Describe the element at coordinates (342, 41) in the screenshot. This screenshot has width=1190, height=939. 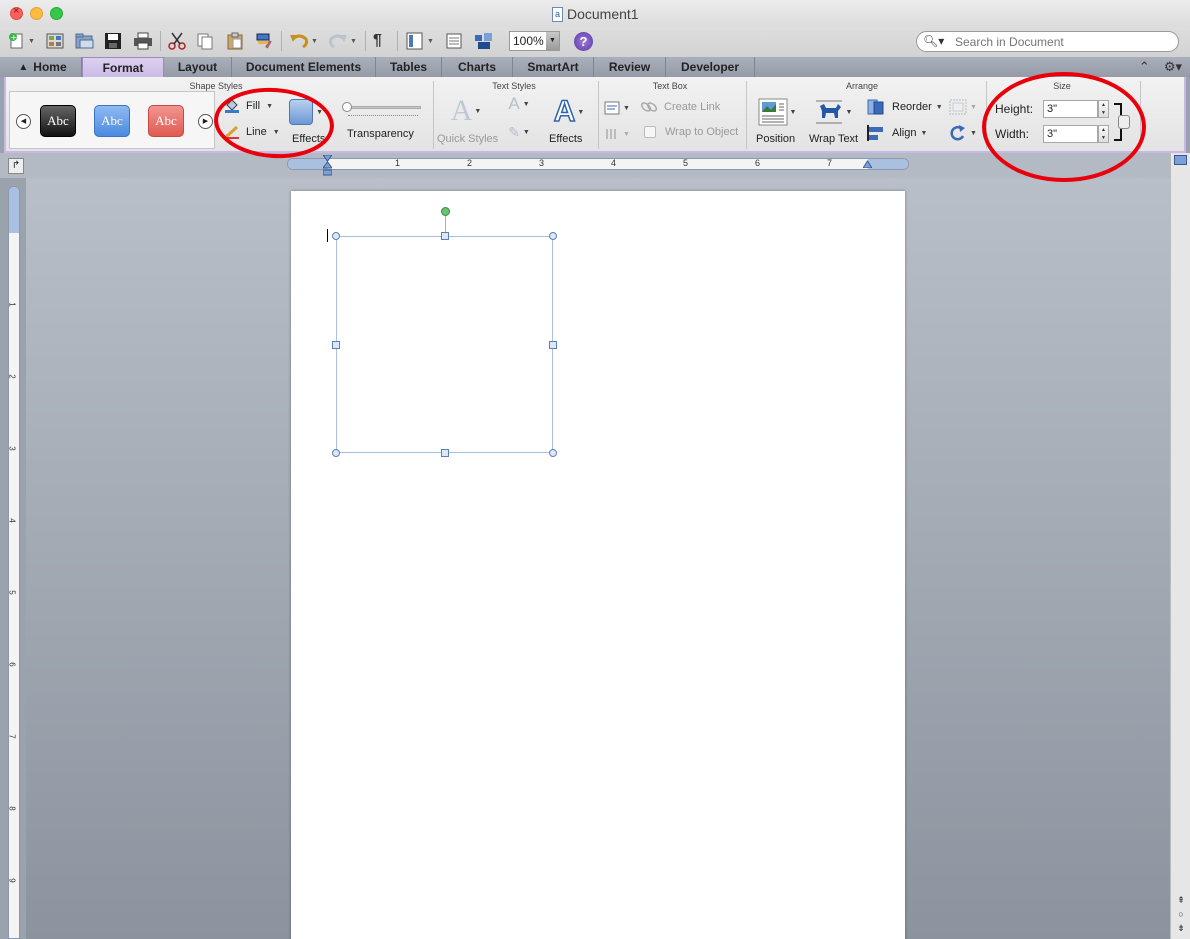
I see `redo-button: ▼` at that location.